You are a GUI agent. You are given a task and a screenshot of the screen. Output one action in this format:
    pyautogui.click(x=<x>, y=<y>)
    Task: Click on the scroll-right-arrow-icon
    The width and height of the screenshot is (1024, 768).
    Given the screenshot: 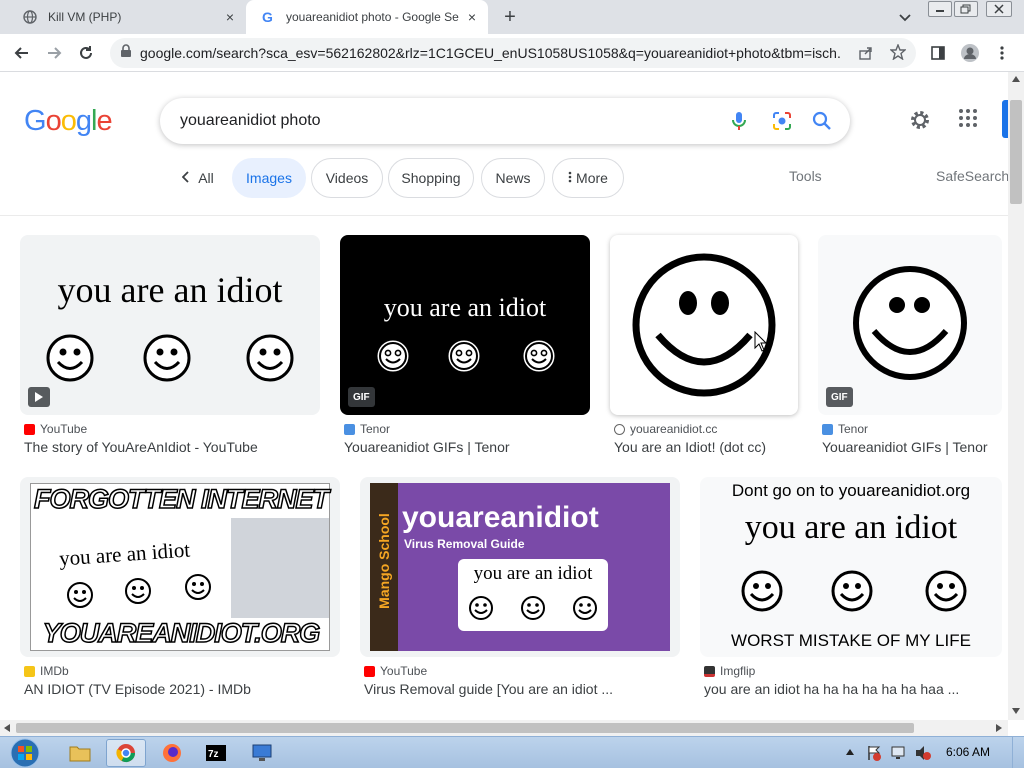 What is the action you would take?
    pyautogui.click(x=999, y=728)
    